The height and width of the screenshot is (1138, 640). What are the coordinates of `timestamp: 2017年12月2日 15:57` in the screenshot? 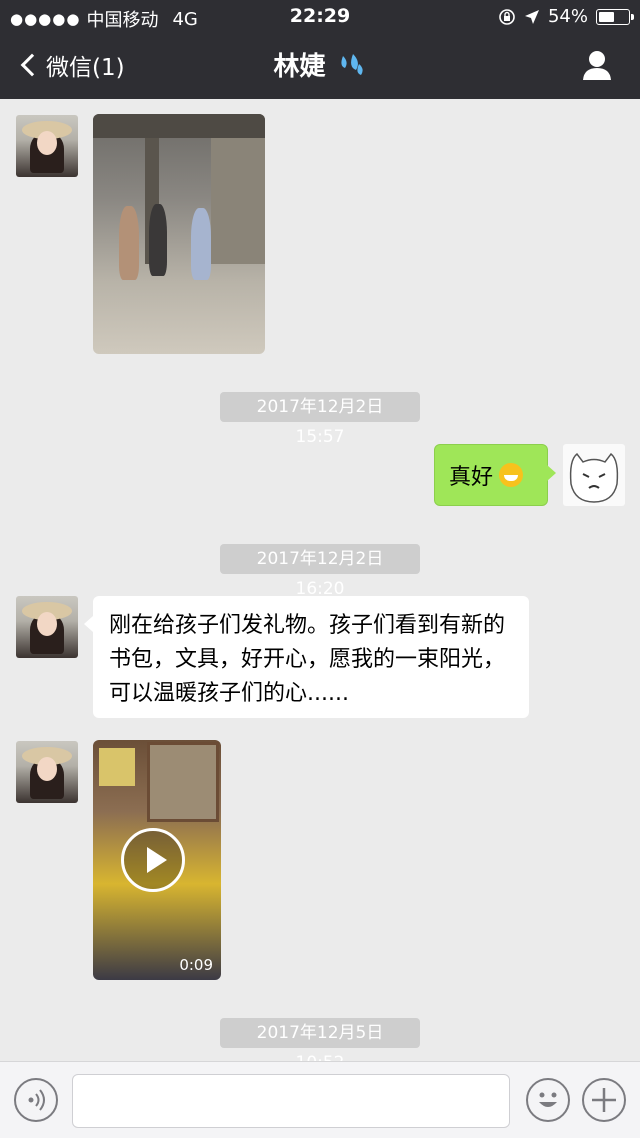 It's located at (320, 419).